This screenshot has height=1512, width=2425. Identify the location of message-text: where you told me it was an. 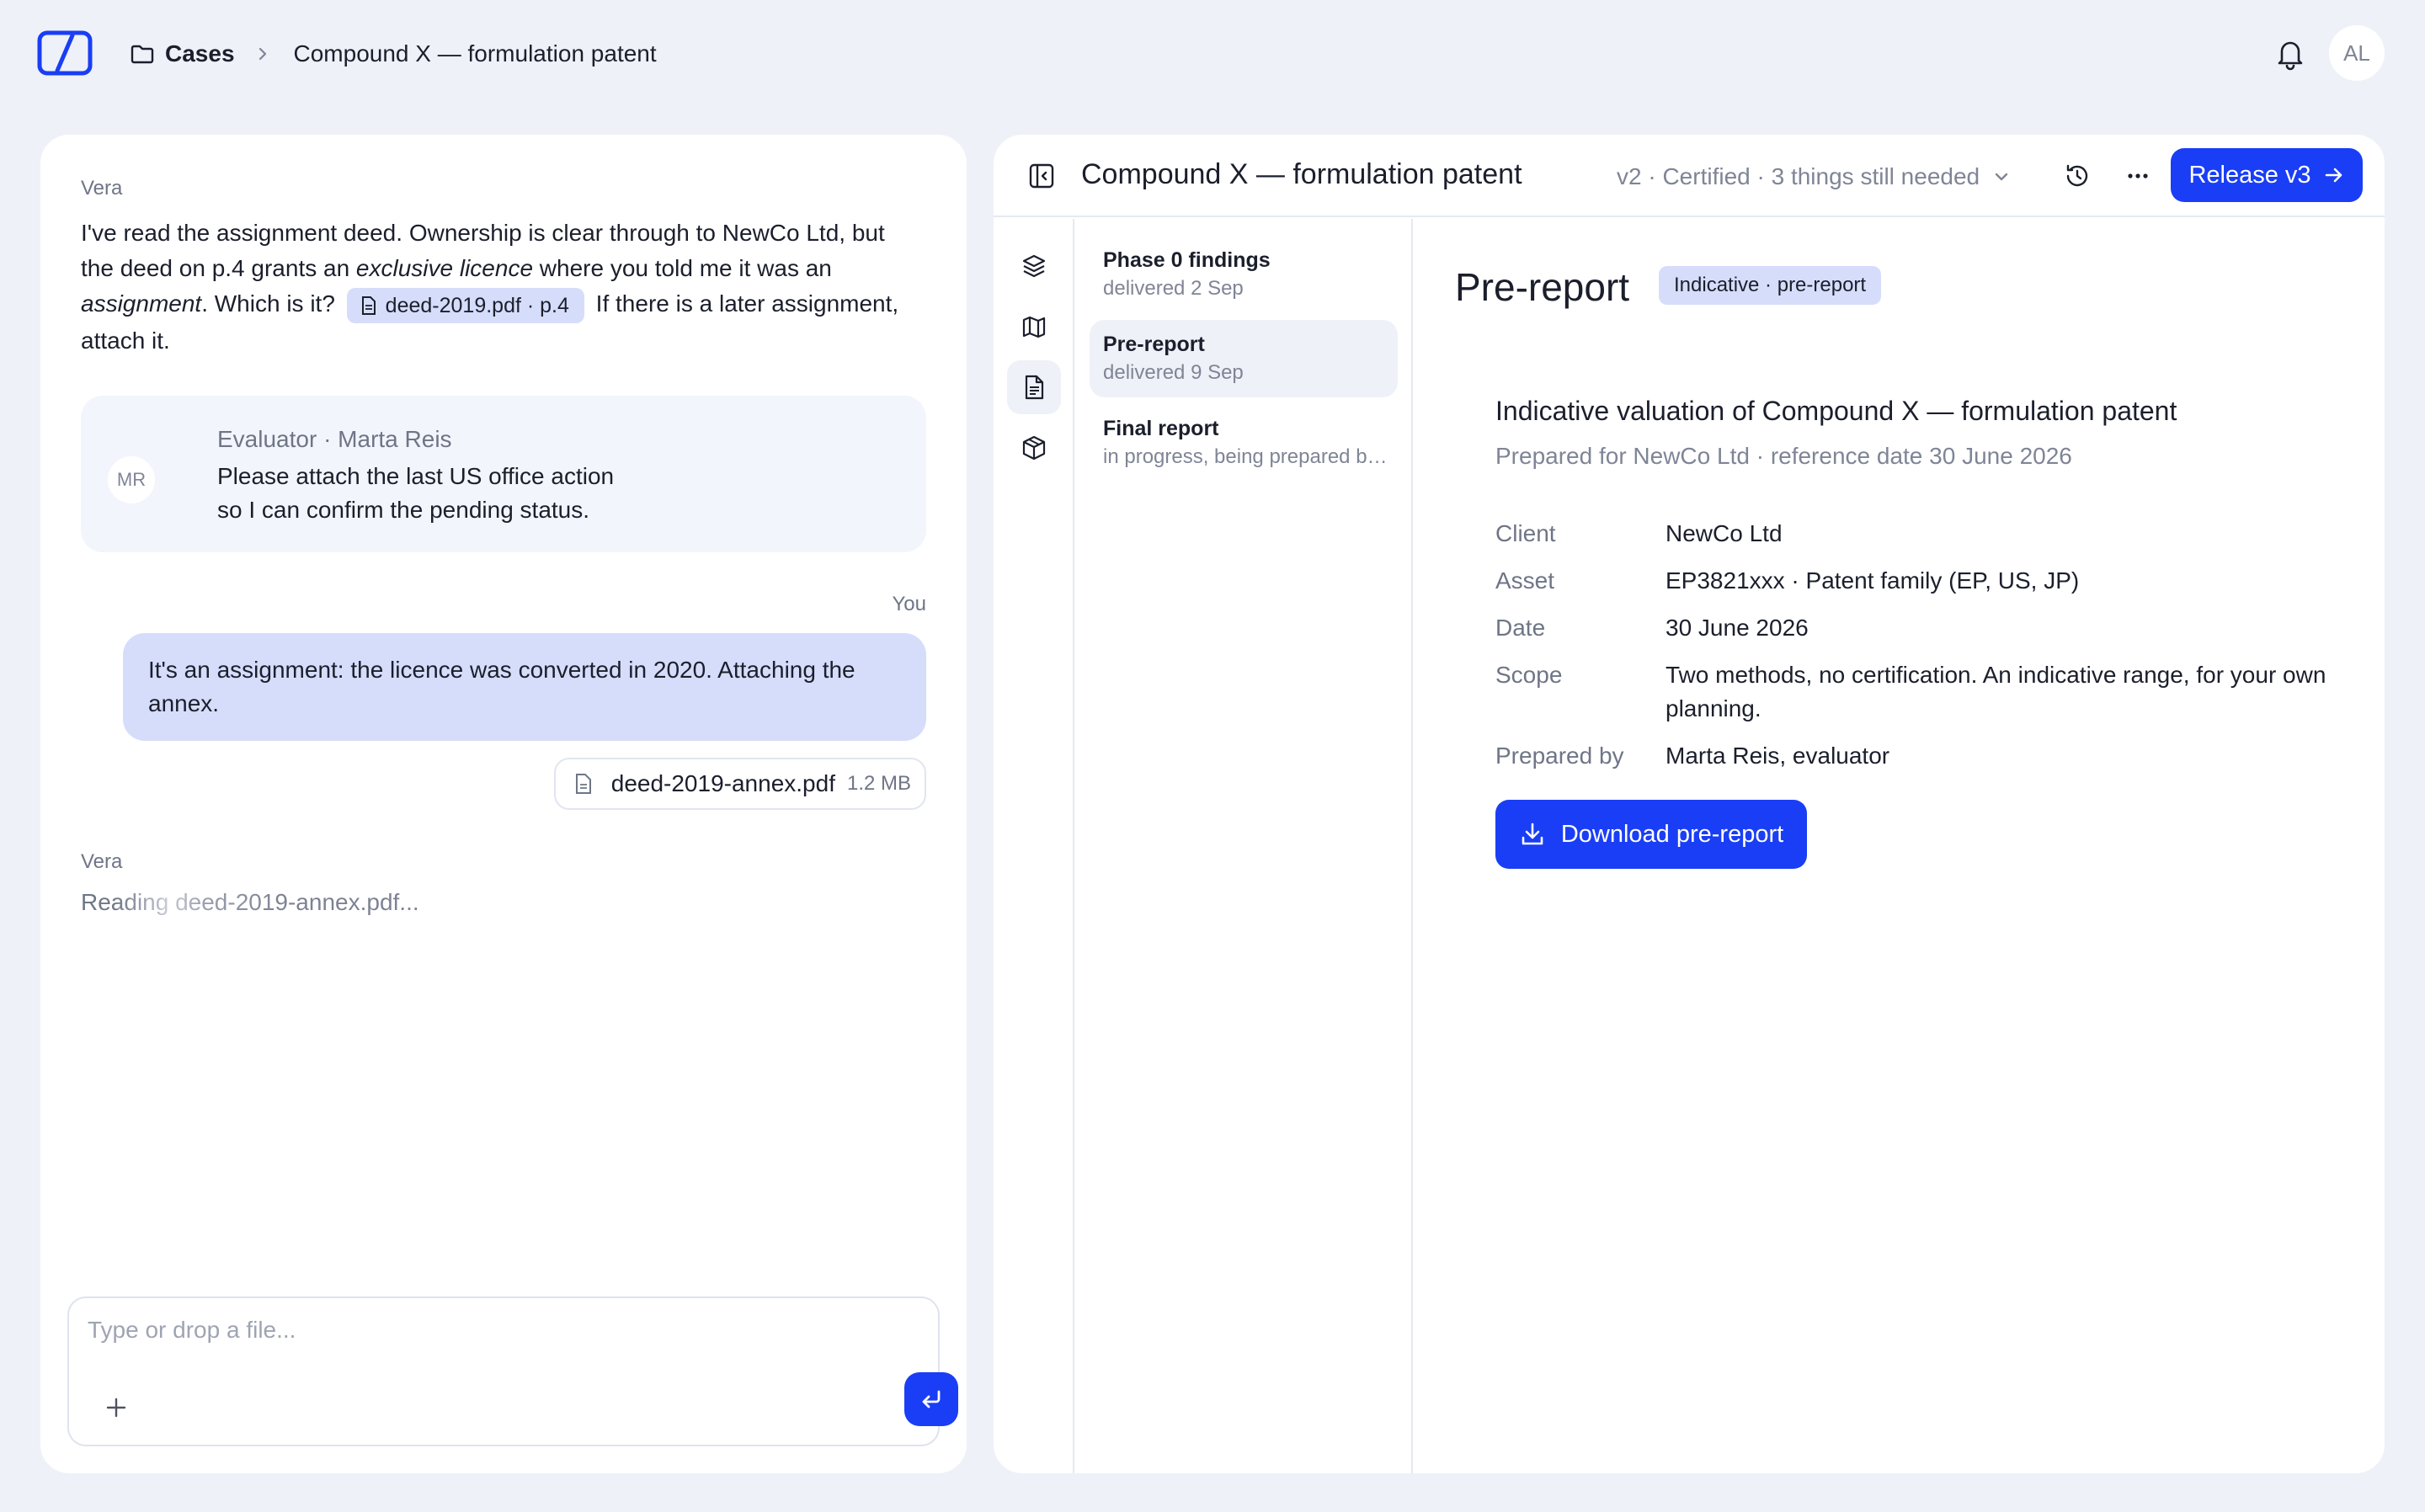
(682, 268).